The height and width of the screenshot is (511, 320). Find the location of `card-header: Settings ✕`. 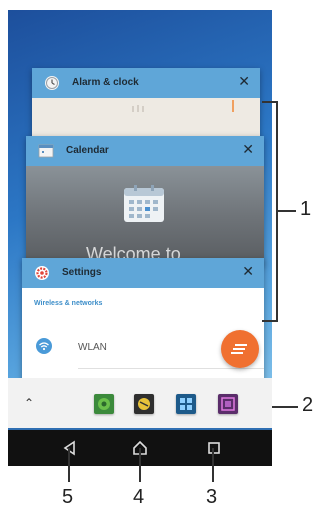

card-header: Settings ✕ is located at coordinates (143, 273).